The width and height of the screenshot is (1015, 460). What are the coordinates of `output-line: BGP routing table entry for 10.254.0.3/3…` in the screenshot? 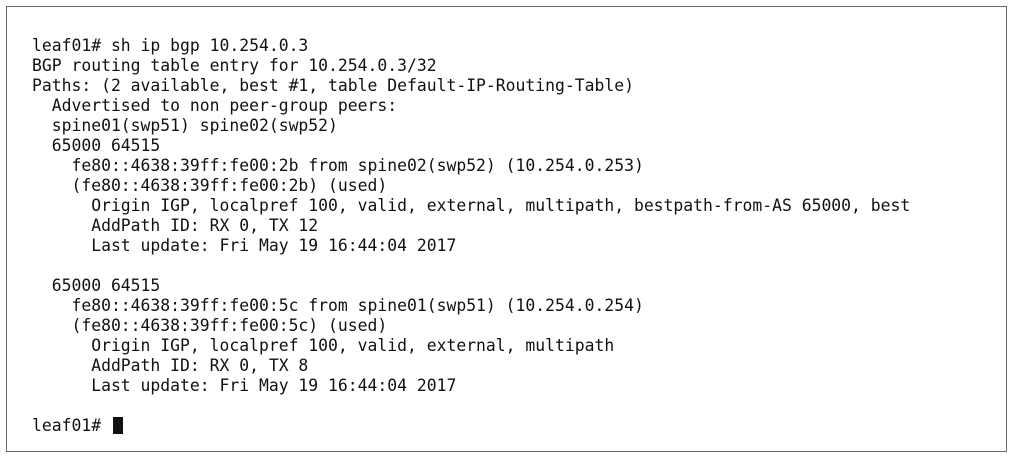 It's located at (234, 65).